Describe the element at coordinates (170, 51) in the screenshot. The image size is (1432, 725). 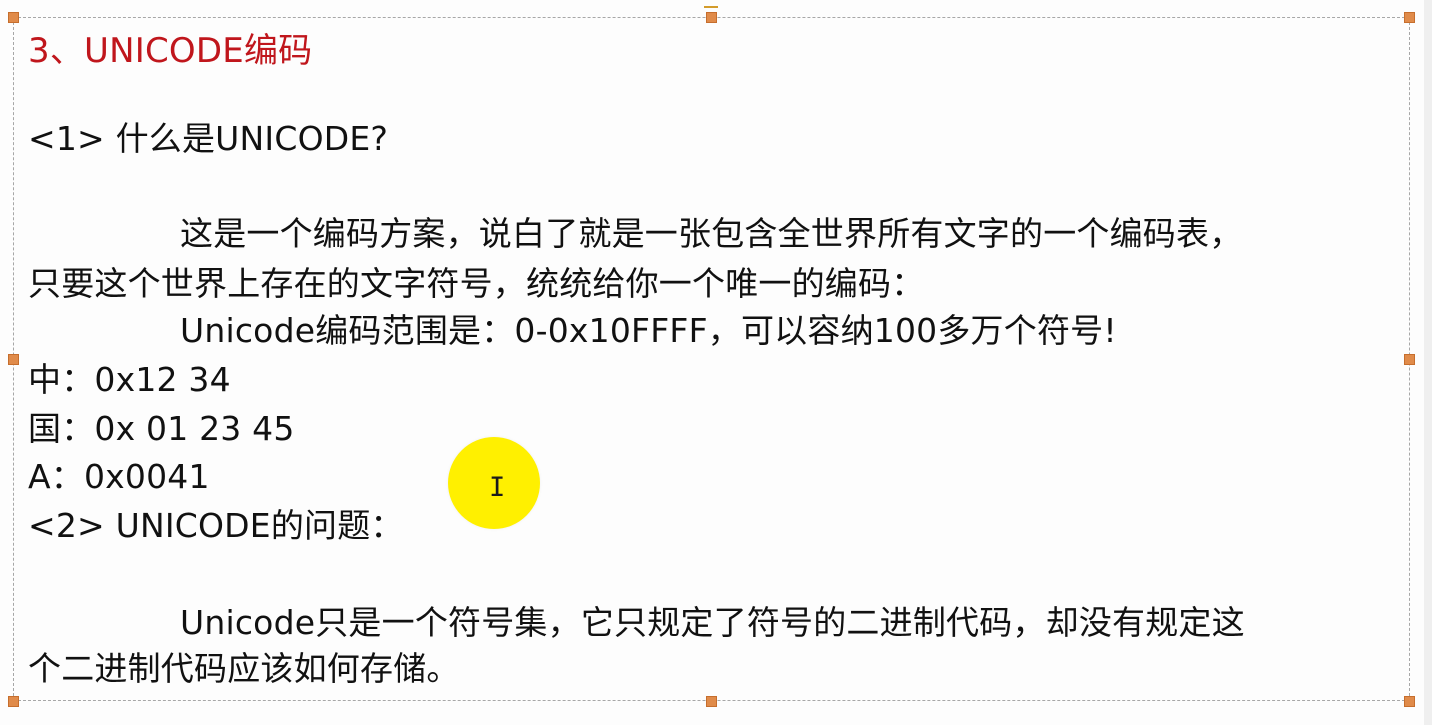
I see `slide-title: 3、UNICODE编码` at that location.